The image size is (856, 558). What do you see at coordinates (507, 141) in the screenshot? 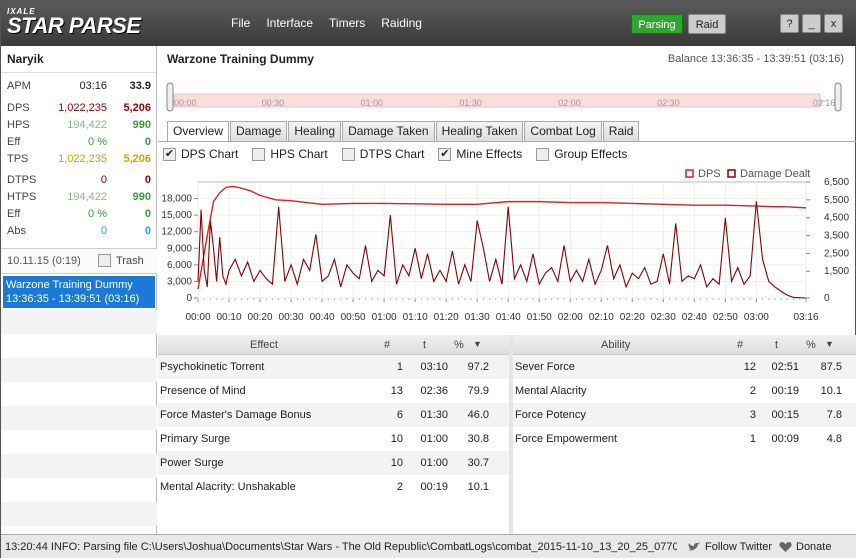
I see `tab-divider` at bounding box center [507, 141].